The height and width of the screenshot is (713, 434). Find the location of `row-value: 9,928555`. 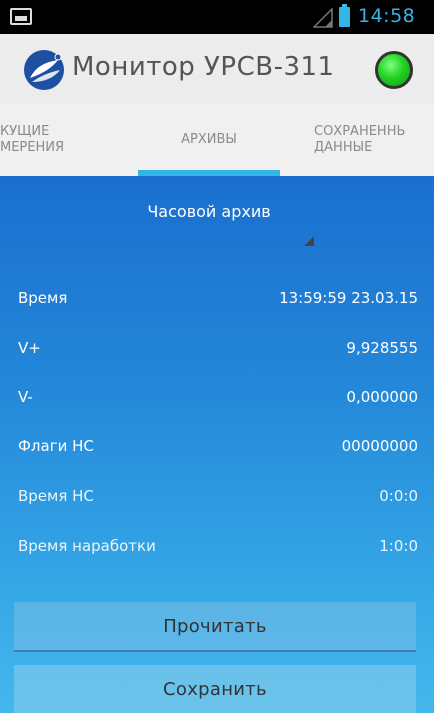

row-value: 9,928555 is located at coordinates (382, 348).